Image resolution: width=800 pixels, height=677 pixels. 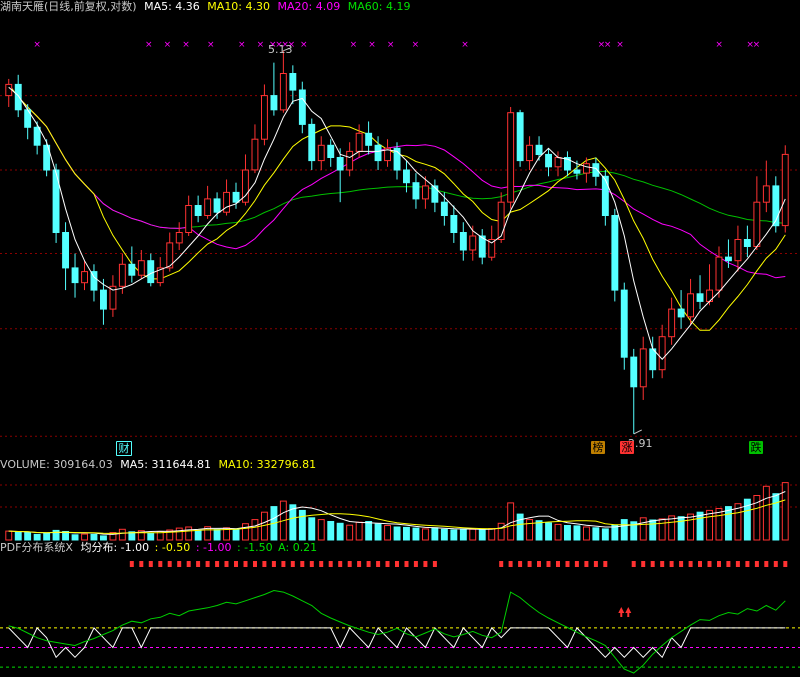 I want to click on tag-cai: 财, so click(x=124, y=448).